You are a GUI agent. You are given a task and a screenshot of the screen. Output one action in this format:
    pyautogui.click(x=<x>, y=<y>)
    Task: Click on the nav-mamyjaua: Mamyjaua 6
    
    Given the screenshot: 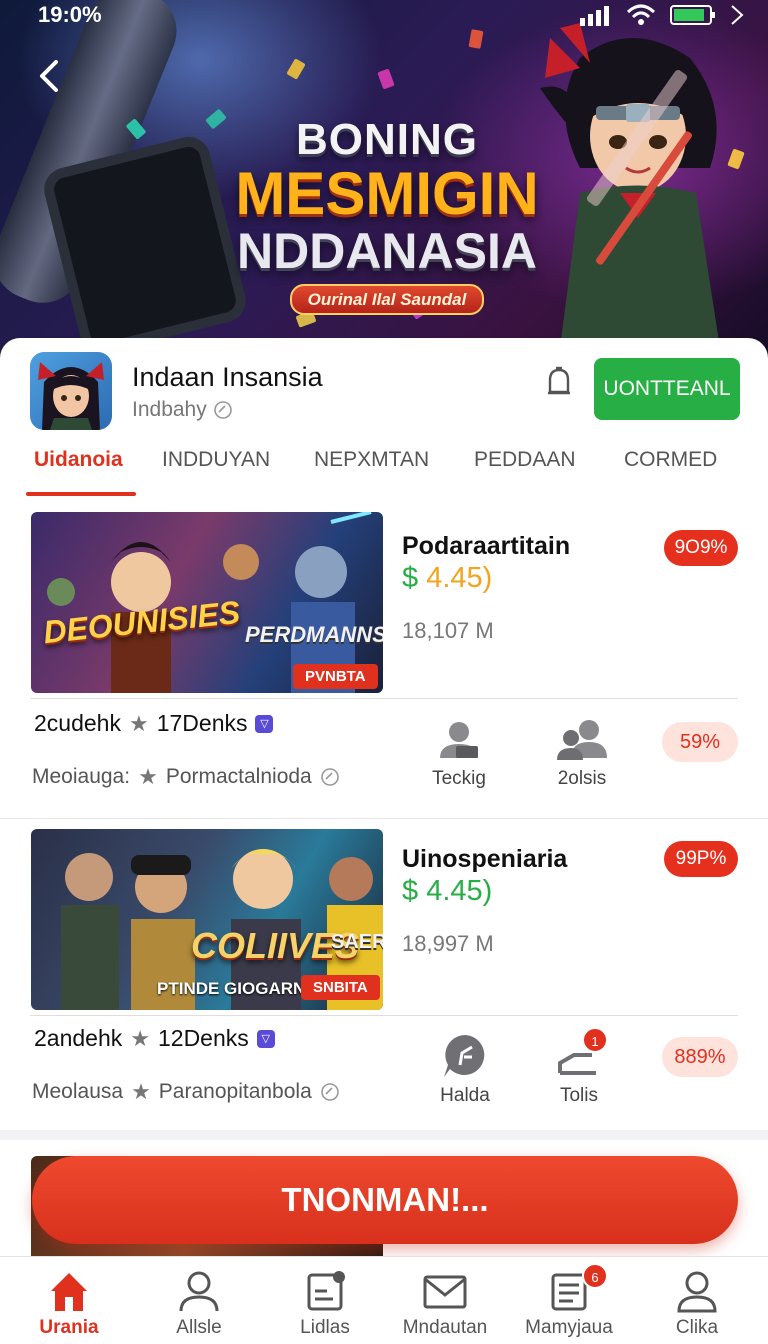 What is the action you would take?
    pyautogui.click(x=569, y=1301)
    